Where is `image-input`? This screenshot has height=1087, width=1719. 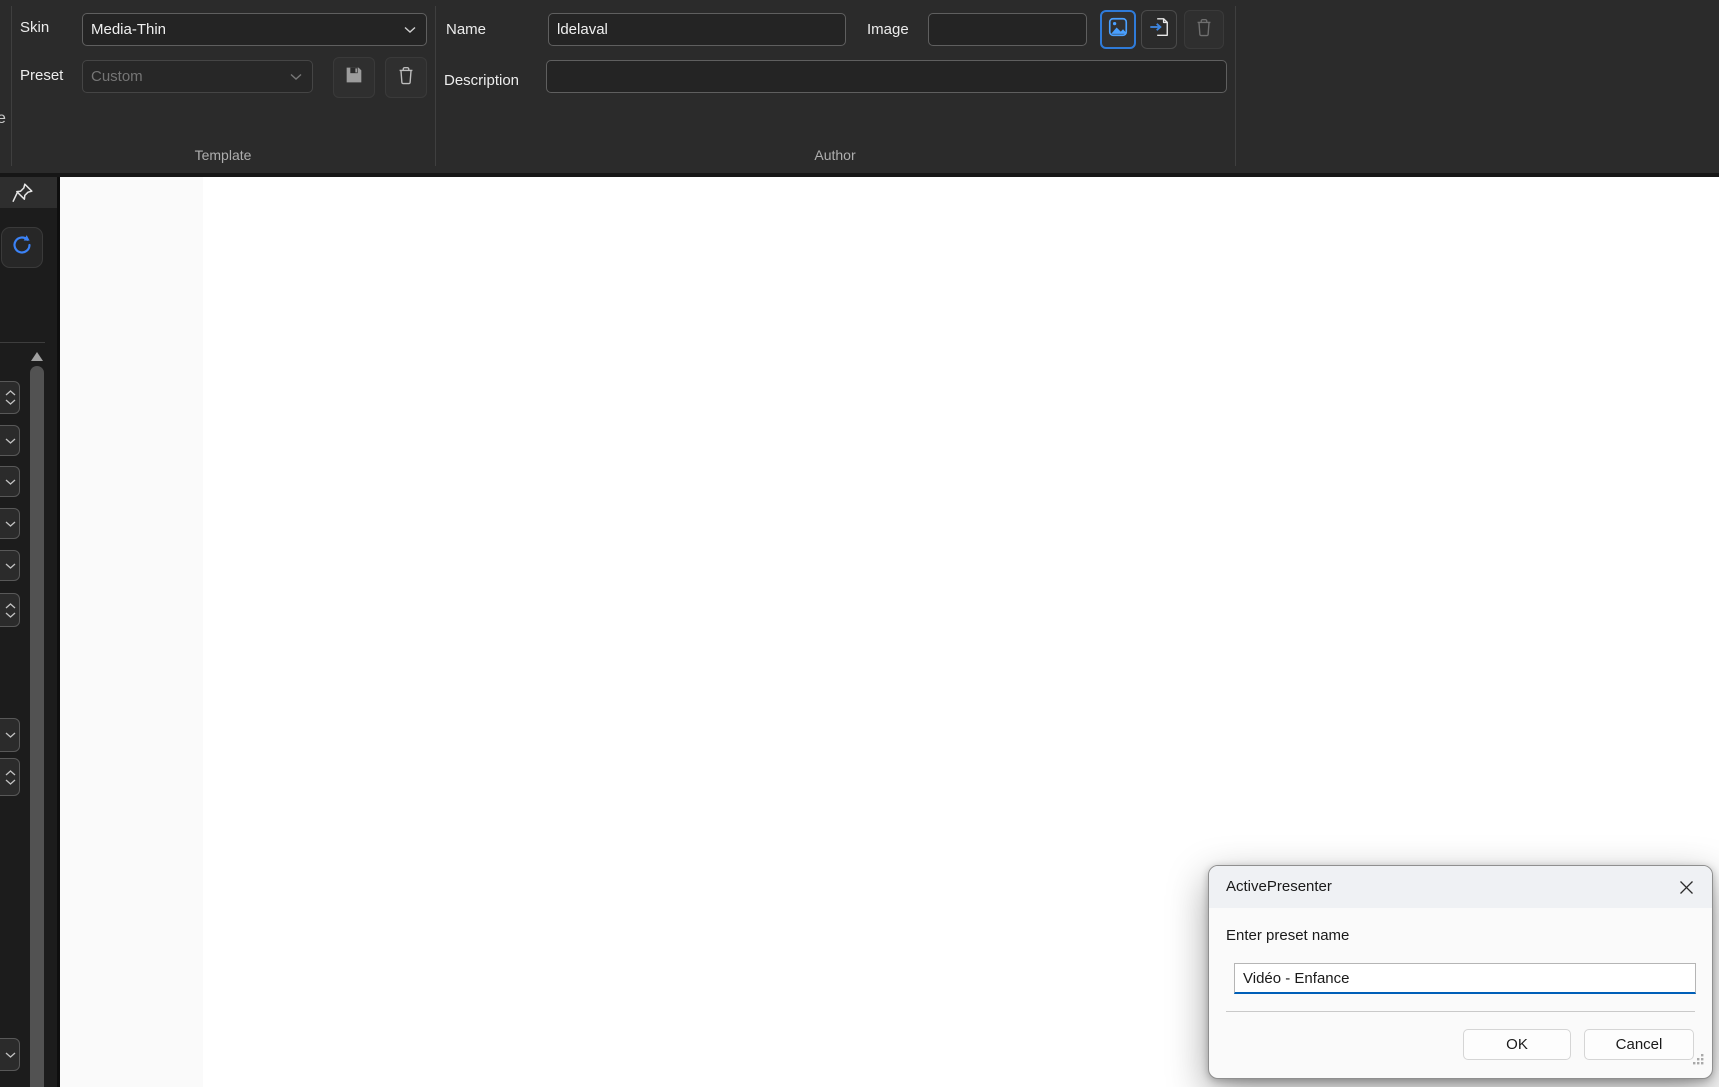 image-input is located at coordinates (1007, 29).